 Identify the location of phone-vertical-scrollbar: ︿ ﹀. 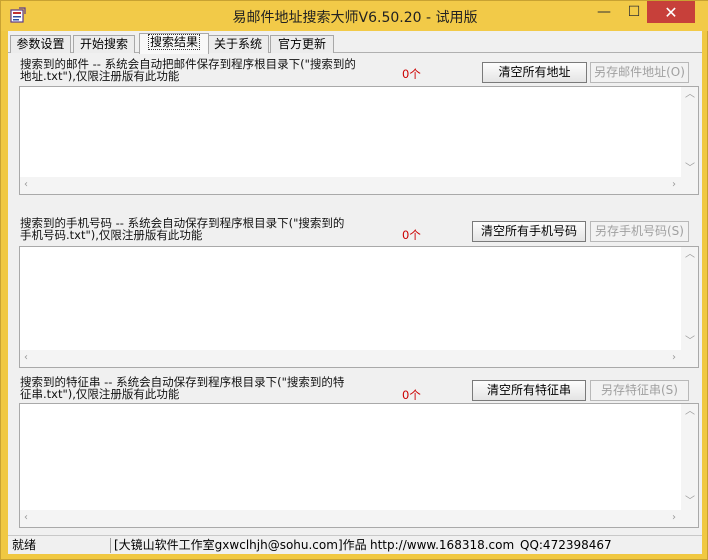
(689, 298).